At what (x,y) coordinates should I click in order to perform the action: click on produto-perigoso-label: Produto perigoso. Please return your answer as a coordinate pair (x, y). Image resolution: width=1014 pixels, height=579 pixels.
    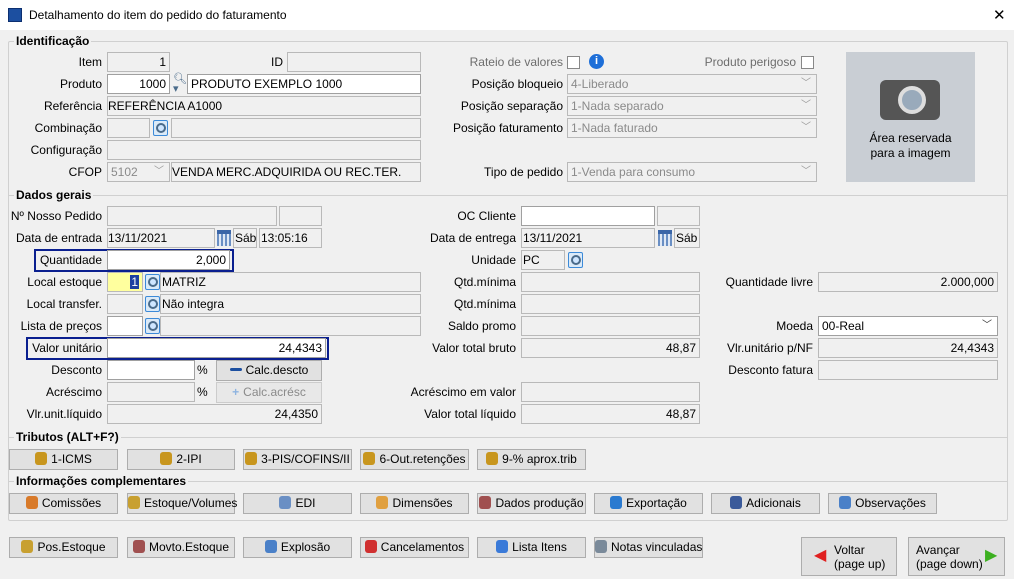
    Looking at the image, I should click on (750, 62).